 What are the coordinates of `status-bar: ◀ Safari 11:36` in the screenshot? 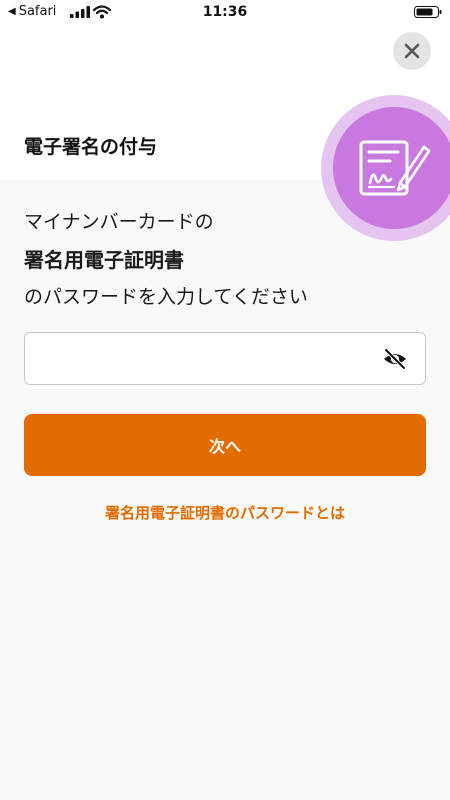 It's located at (225, 12).